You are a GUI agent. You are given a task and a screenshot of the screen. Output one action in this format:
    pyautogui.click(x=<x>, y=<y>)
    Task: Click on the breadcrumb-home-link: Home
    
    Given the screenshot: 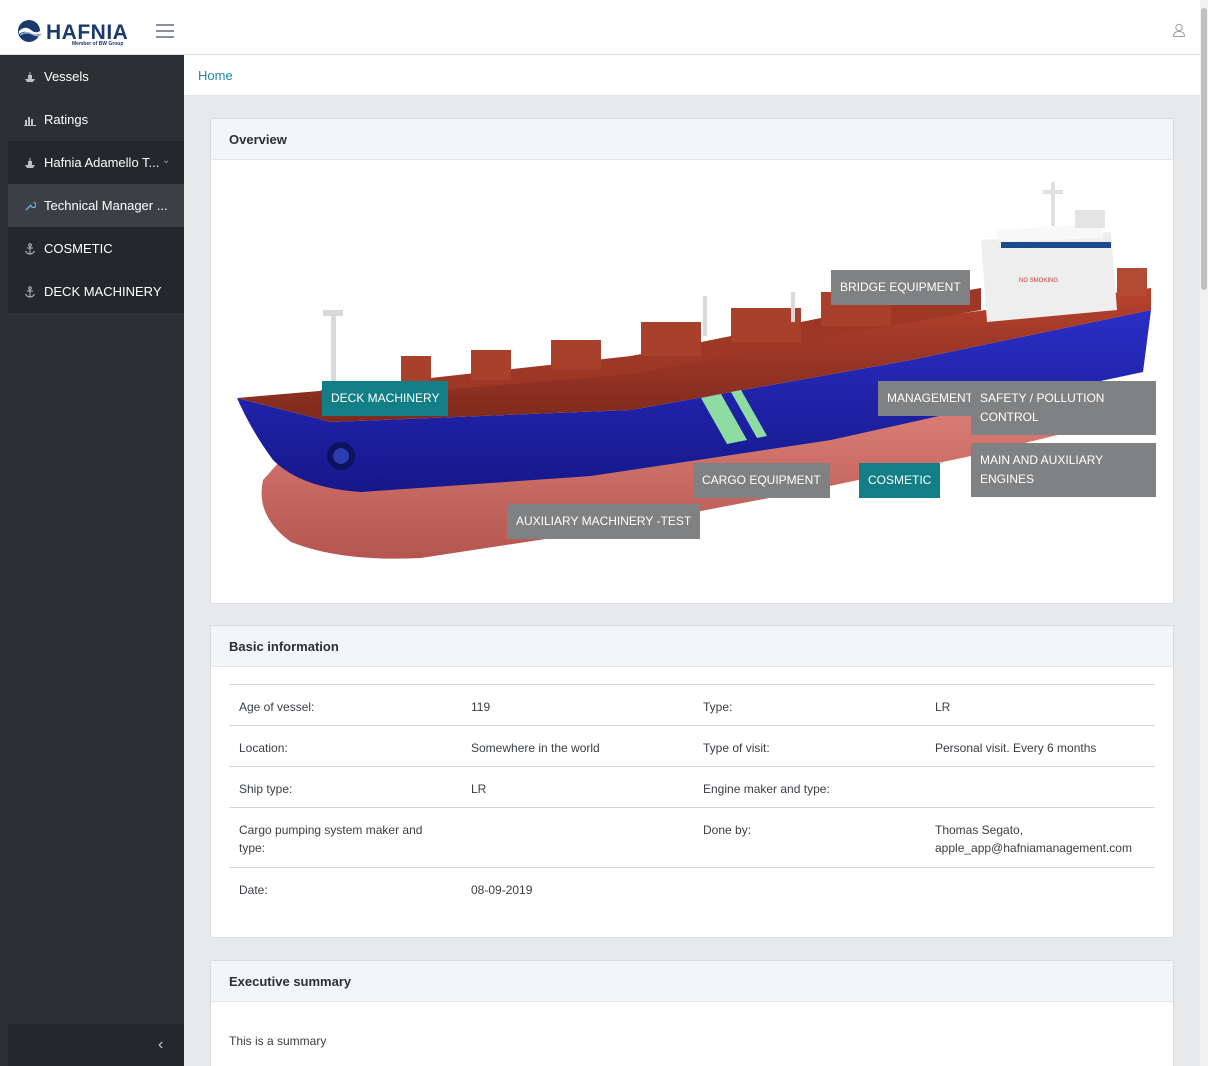 What is the action you would take?
    pyautogui.click(x=215, y=75)
    